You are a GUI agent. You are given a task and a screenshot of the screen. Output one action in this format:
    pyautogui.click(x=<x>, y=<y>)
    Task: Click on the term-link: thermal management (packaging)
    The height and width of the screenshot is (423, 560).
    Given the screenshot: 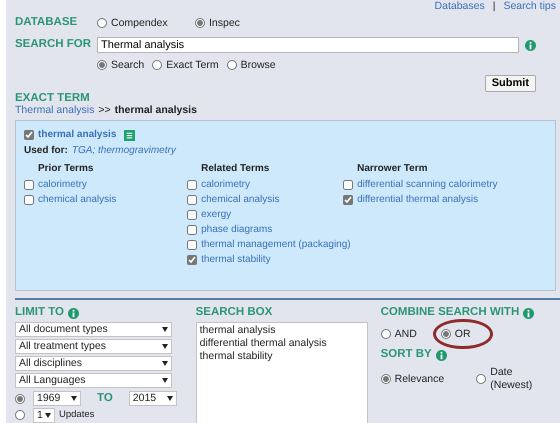 What is the action you would take?
    pyautogui.click(x=276, y=244)
    